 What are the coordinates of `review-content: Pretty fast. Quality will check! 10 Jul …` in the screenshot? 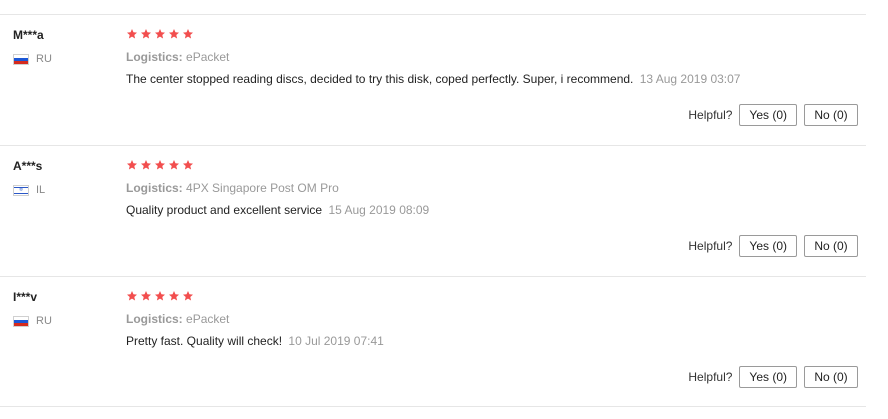 It's located at (255, 341).